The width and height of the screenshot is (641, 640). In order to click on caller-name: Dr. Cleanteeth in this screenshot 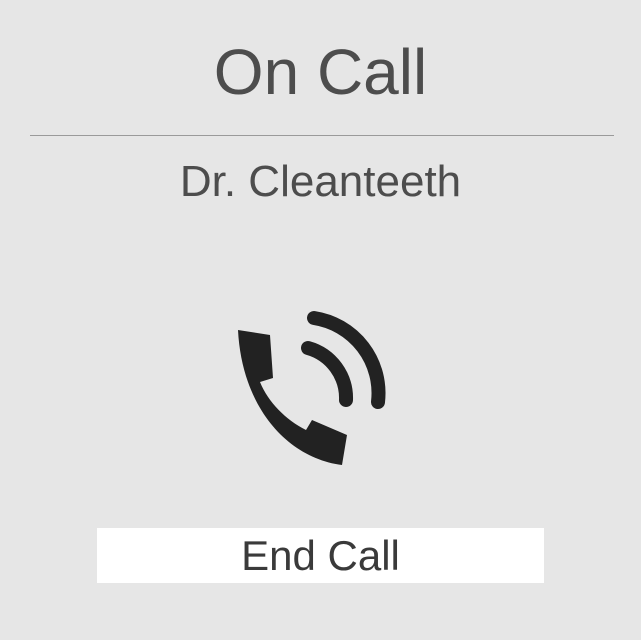, I will do `click(320, 181)`.